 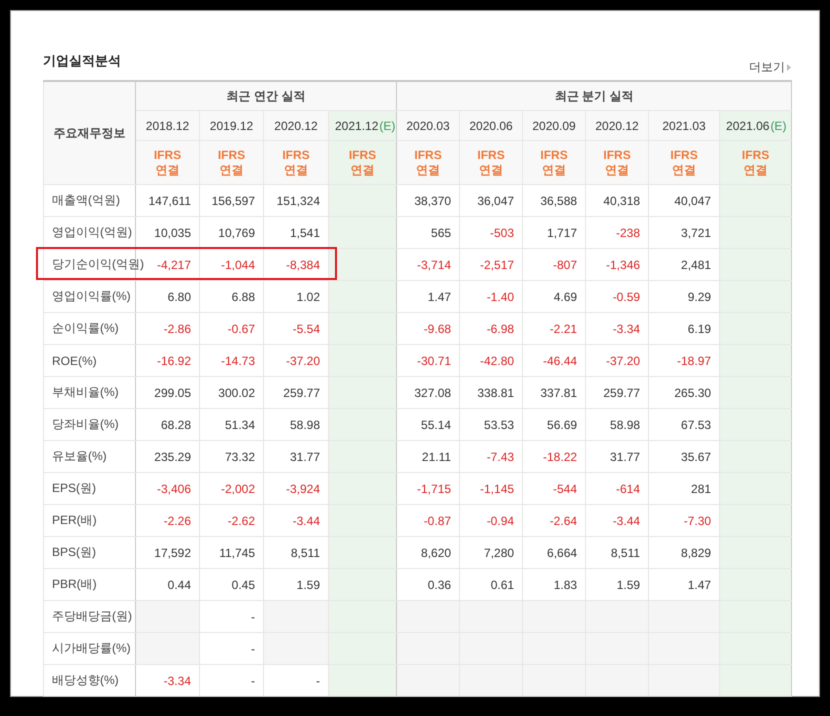 What do you see at coordinates (700, 297) in the screenshot?
I see `table-cell: 9.29` at bounding box center [700, 297].